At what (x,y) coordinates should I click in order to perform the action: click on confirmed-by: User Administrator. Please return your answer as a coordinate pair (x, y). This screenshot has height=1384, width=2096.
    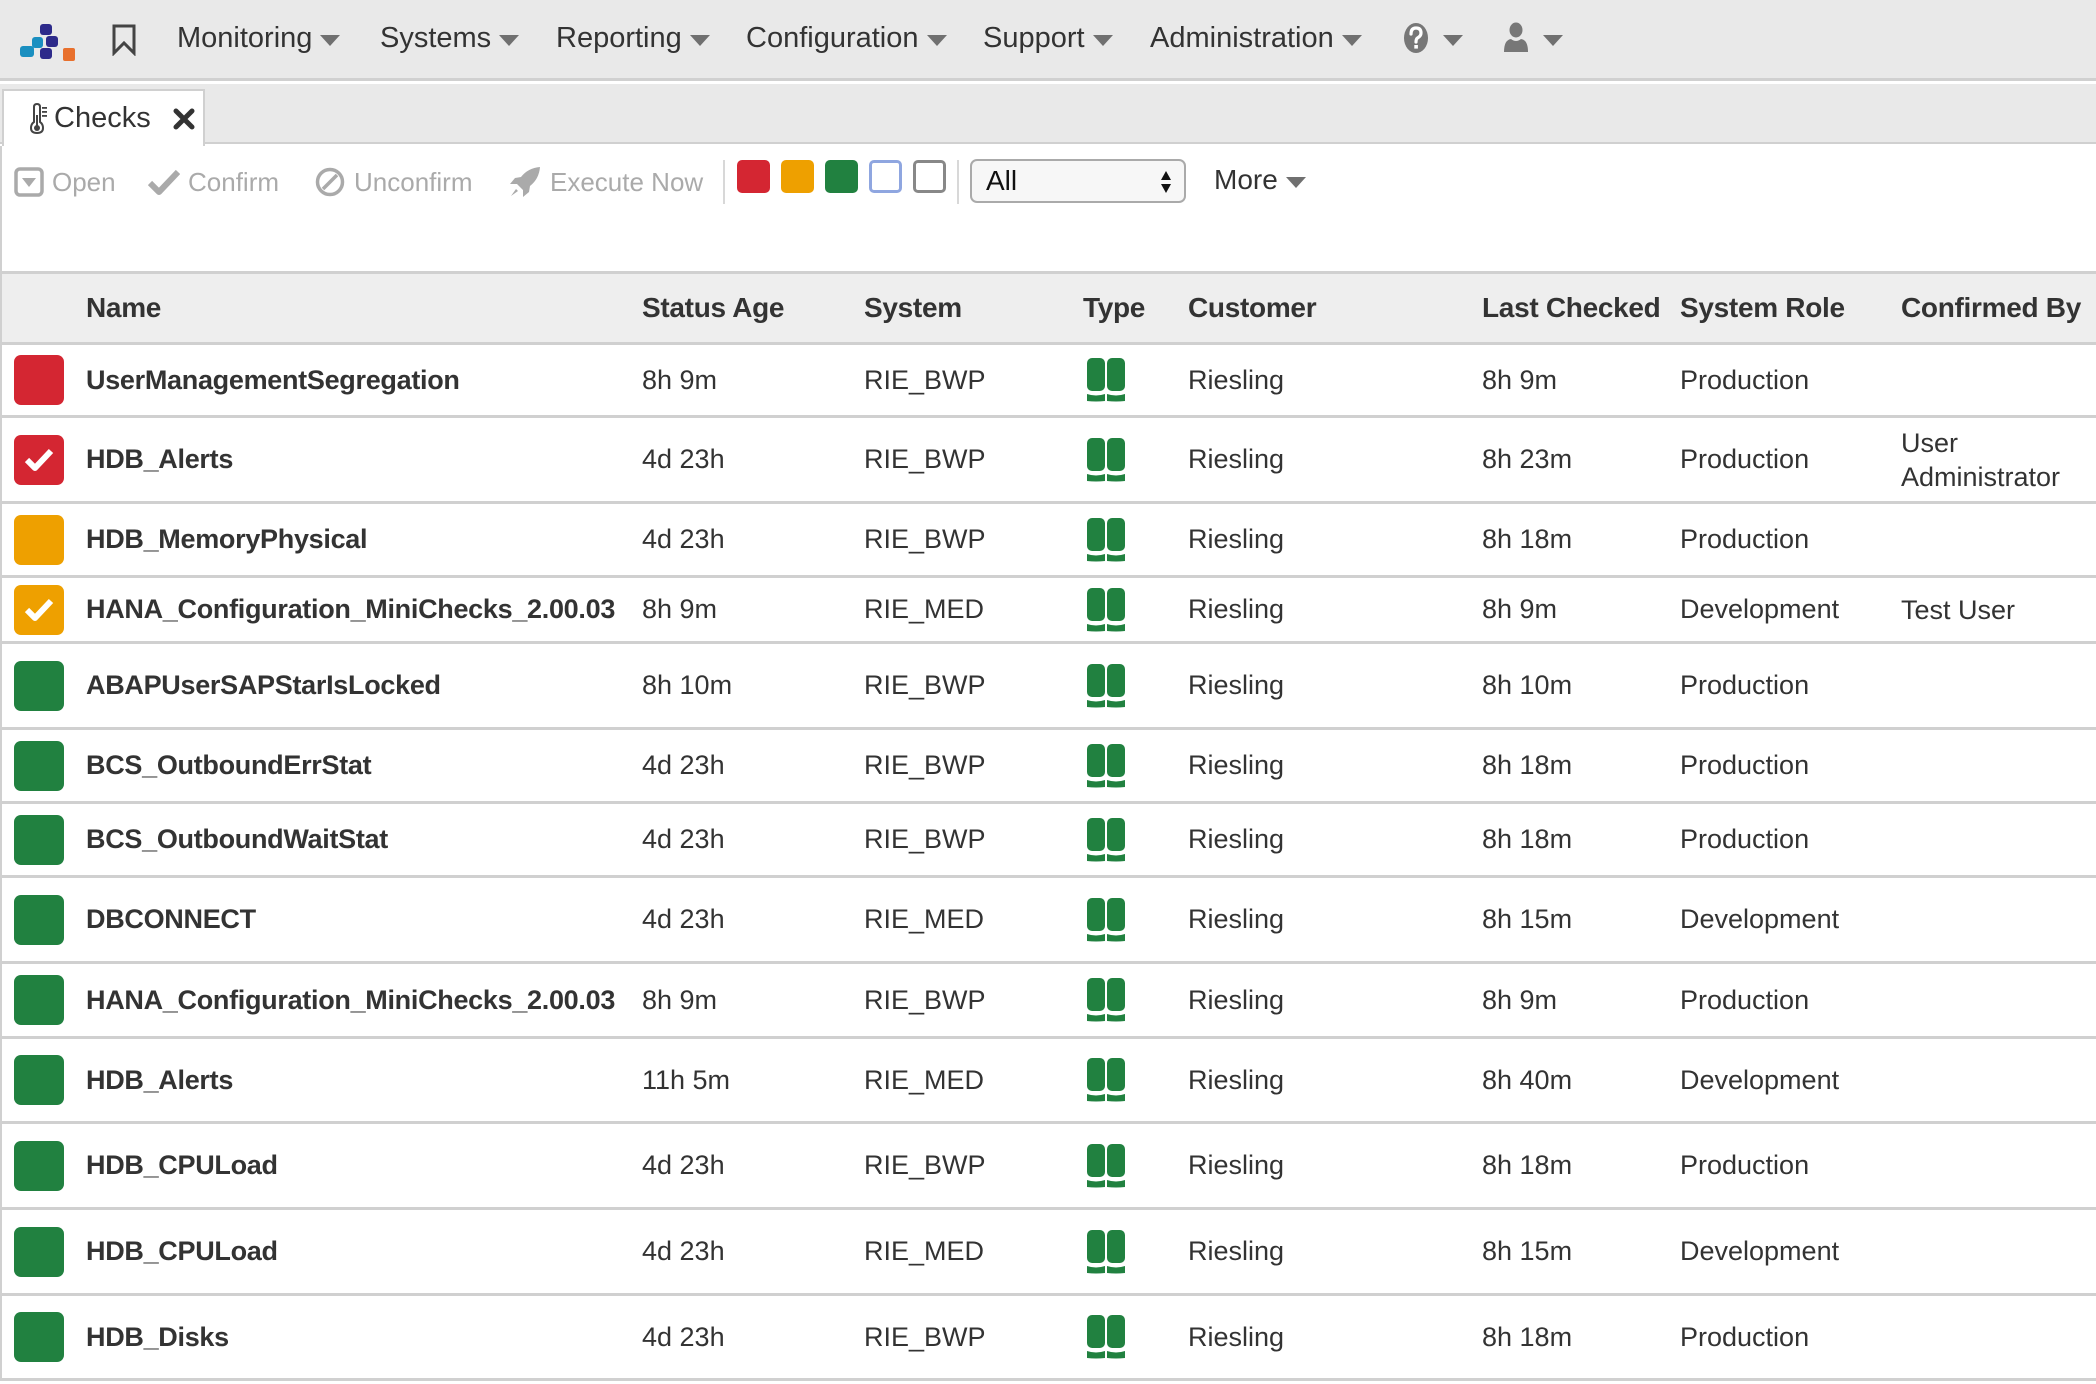
    Looking at the image, I should click on (1981, 459).